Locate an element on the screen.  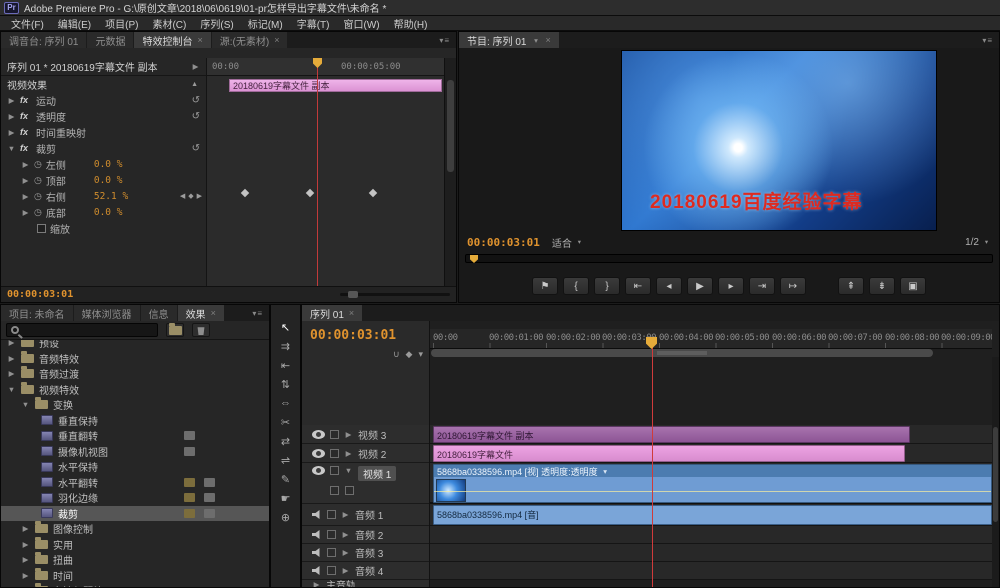
tab-audio-mixer: 调音台: 序列 01 is located at coordinates (44, 40).